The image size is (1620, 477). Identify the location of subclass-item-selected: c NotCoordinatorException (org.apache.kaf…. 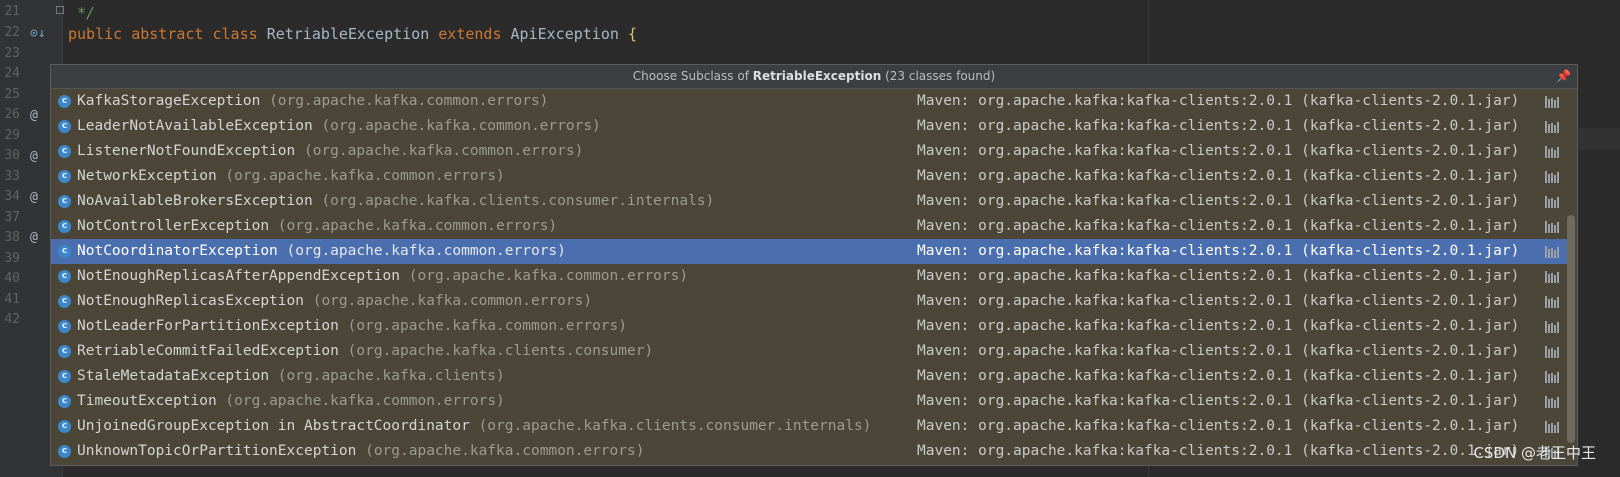
(809, 251).